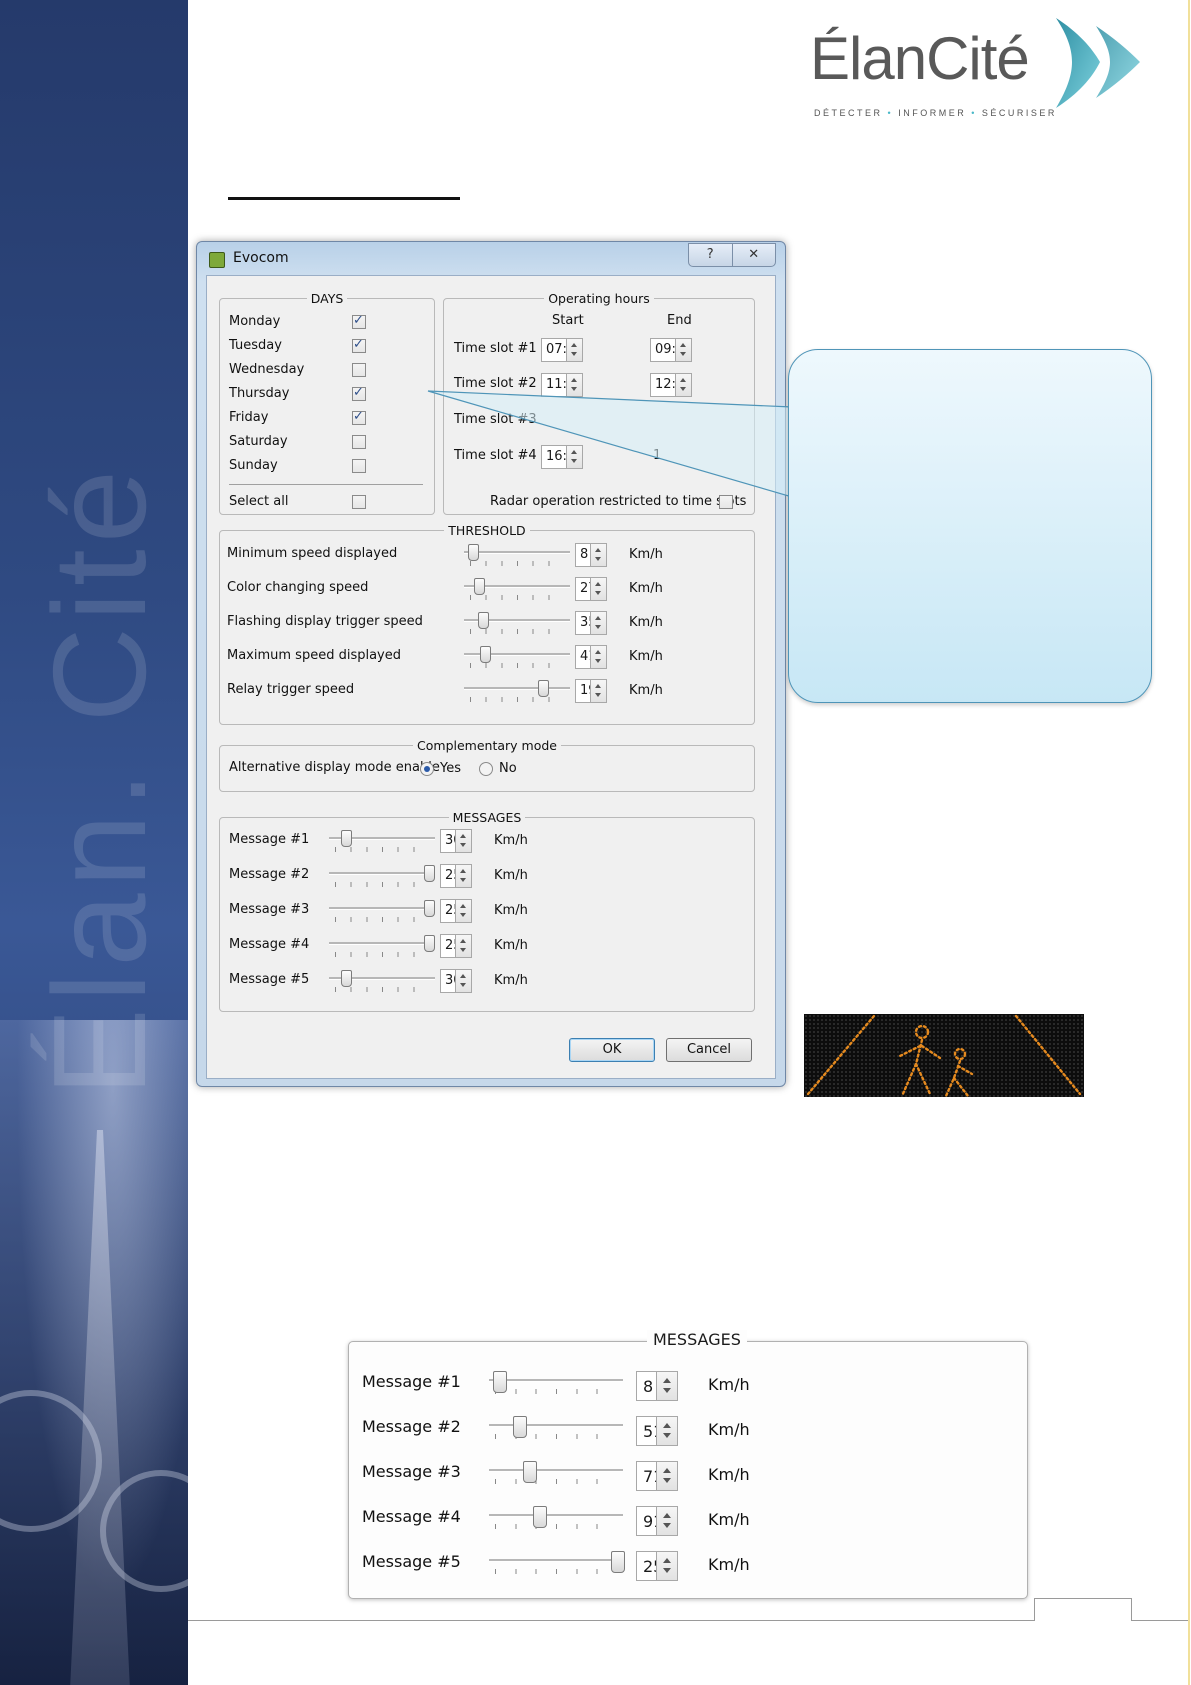 The width and height of the screenshot is (1191, 1685). I want to click on threshold-spinbox-4: 41, so click(591, 657).